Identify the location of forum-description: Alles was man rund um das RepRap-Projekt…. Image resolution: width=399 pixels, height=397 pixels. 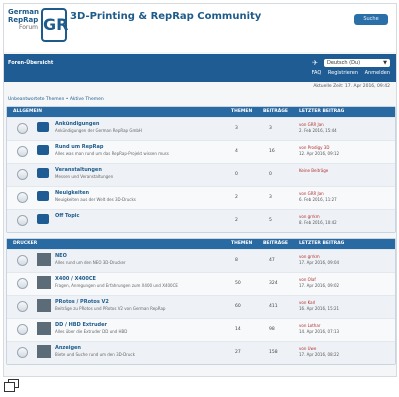
(112, 153).